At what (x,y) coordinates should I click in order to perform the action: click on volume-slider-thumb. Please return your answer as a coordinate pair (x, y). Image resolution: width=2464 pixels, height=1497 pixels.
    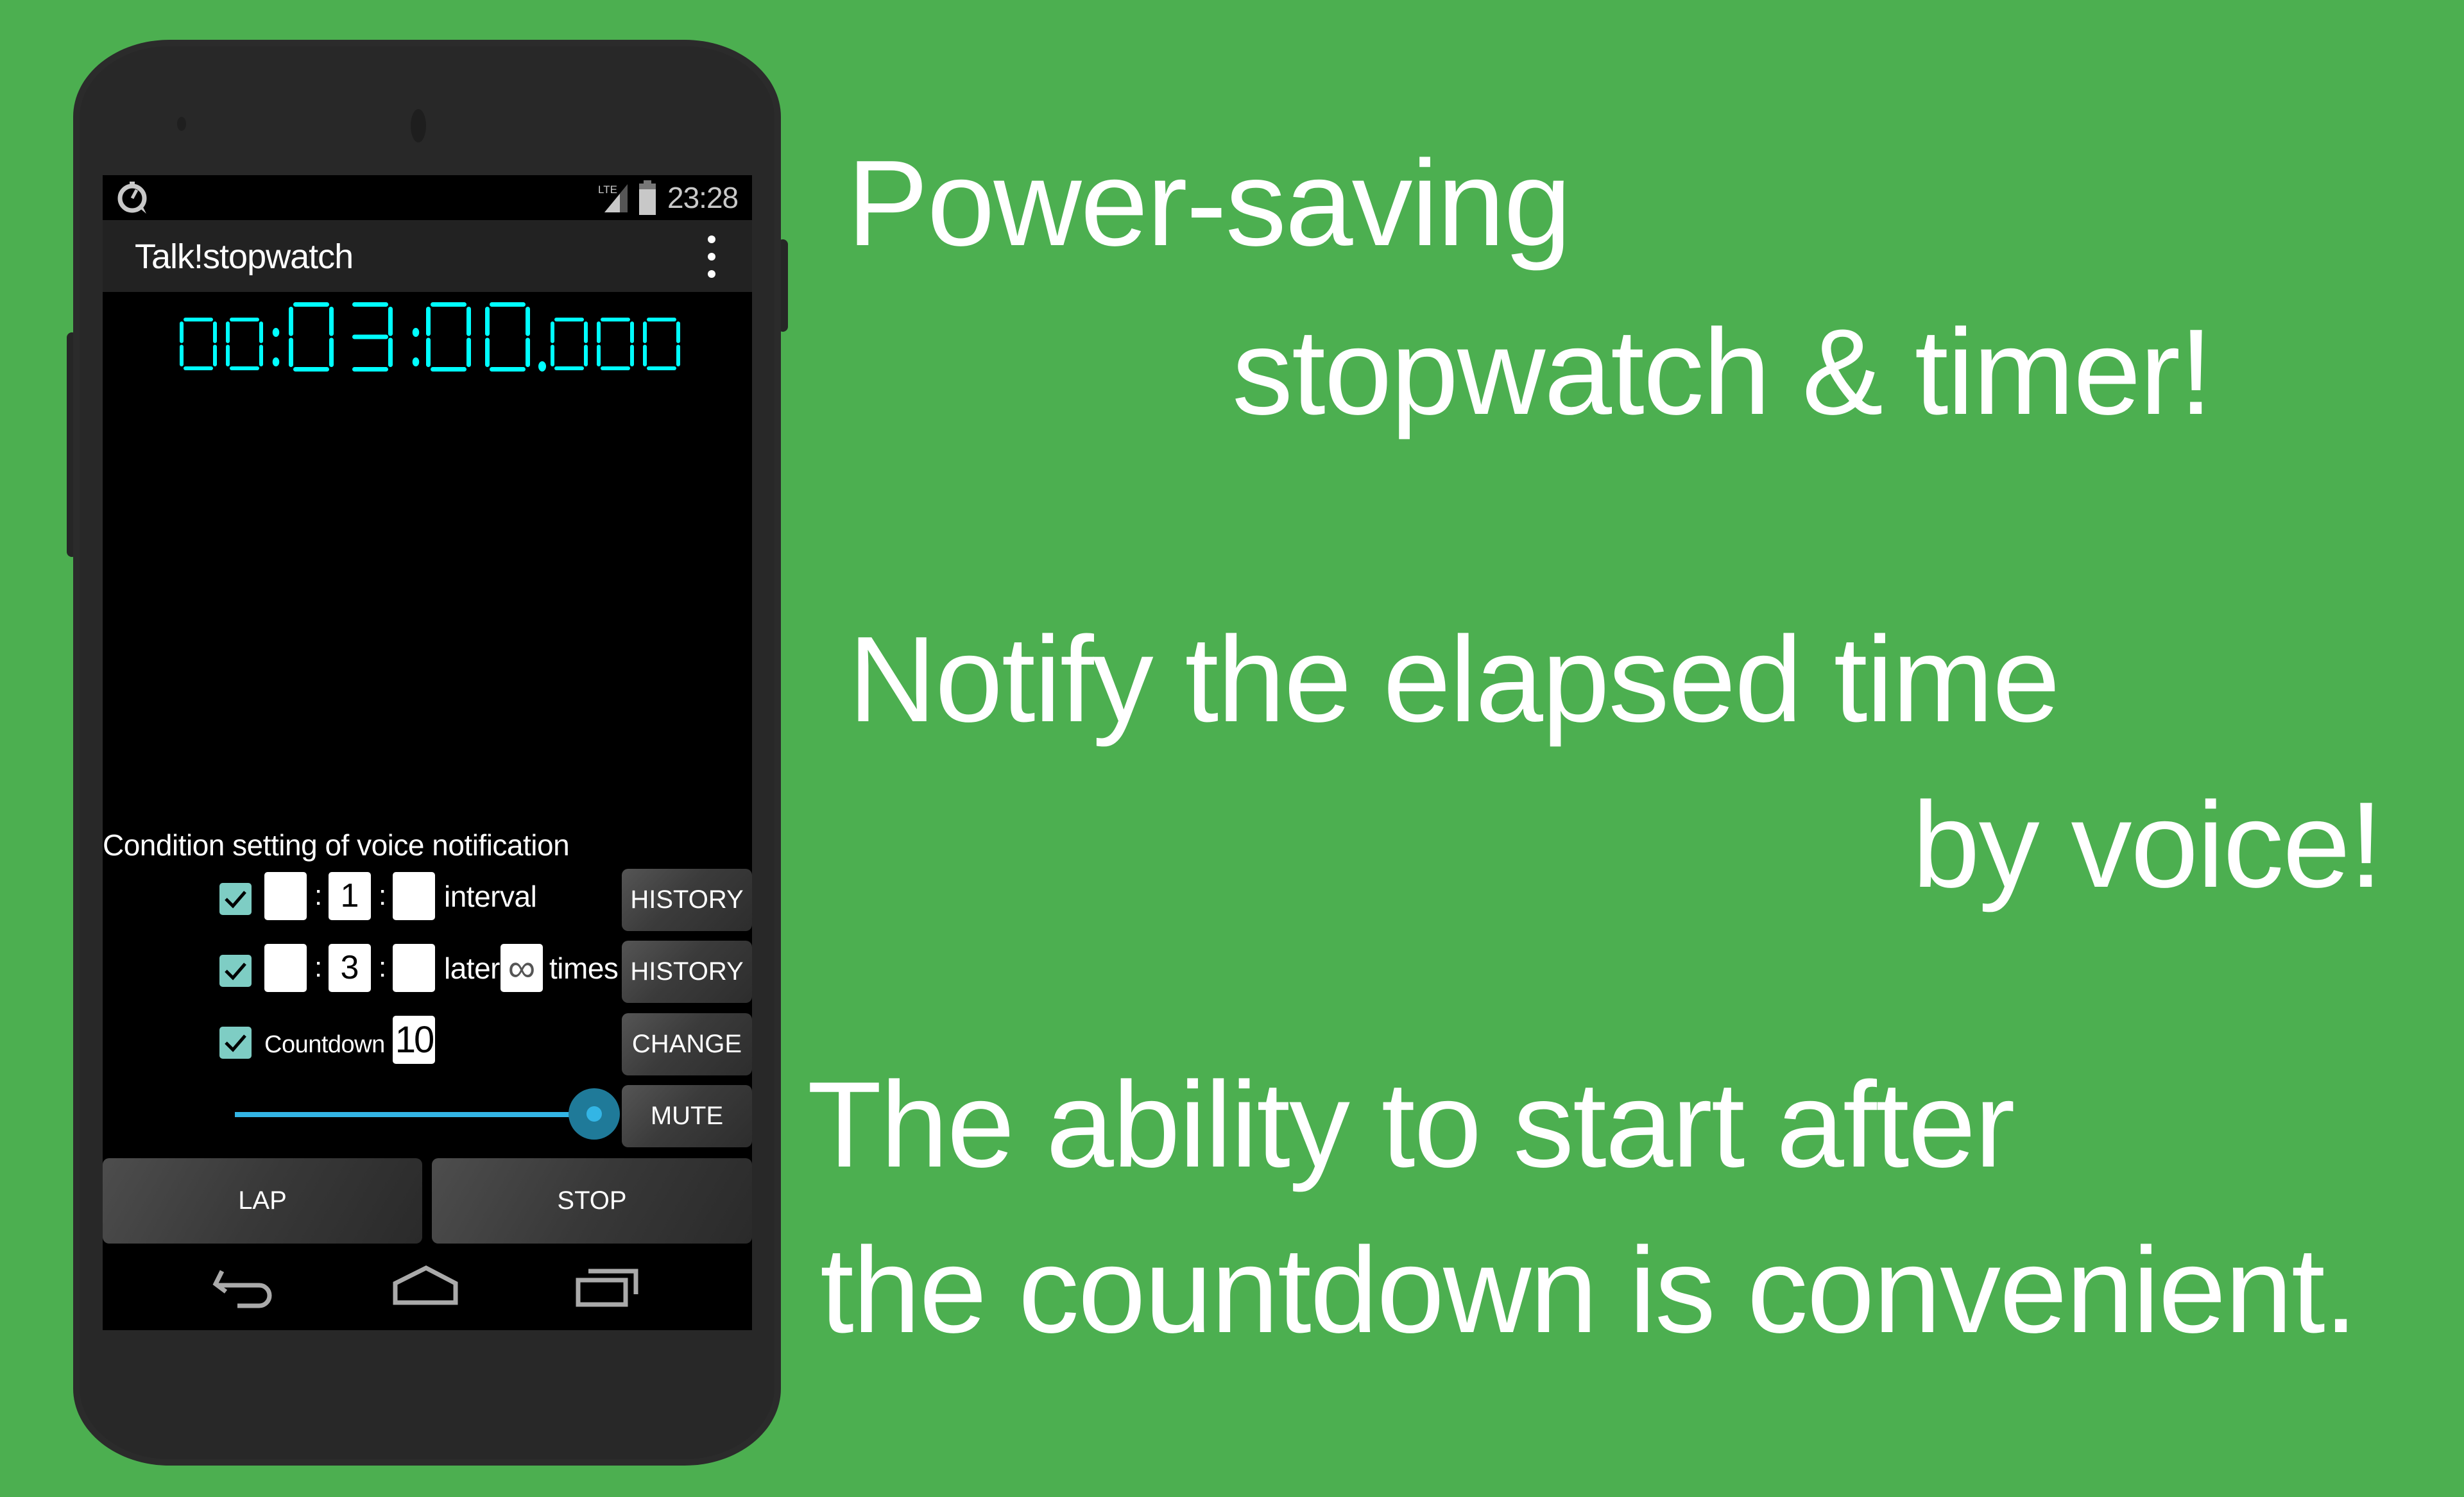
    Looking at the image, I should click on (594, 1114).